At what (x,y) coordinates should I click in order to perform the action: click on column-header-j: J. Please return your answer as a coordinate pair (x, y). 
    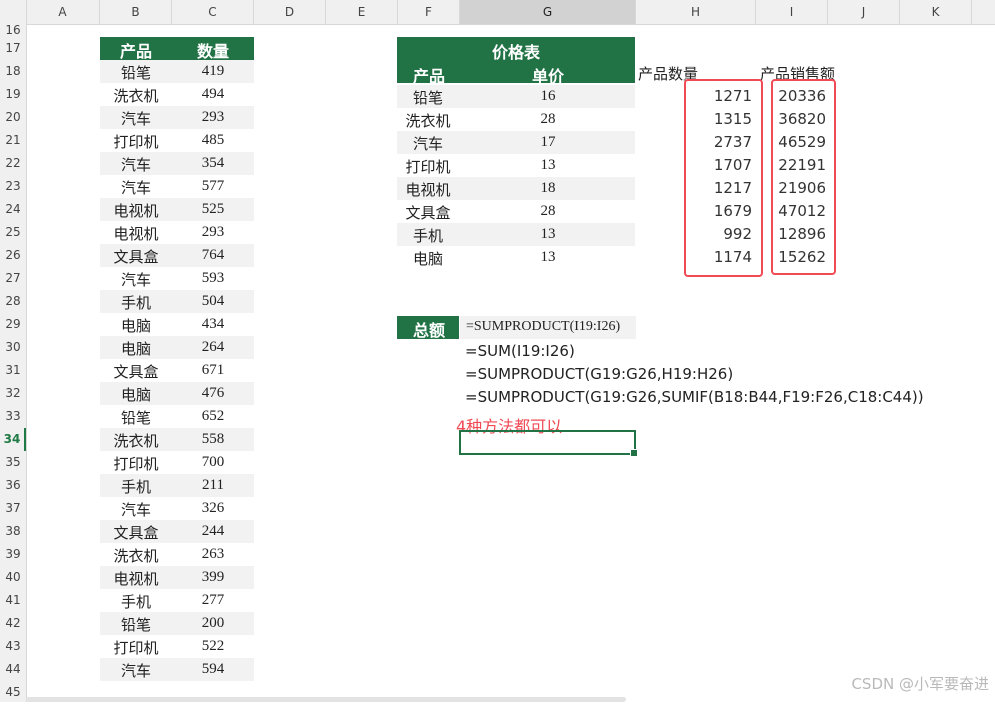
    Looking at the image, I should click on (864, 12).